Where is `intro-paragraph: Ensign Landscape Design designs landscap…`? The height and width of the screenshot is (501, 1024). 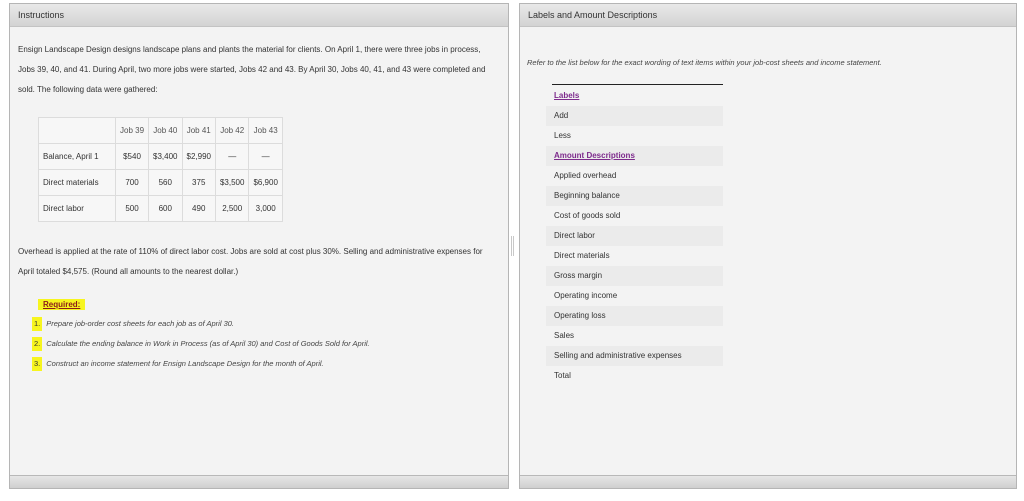 intro-paragraph: Ensign Landscape Design designs landscap… is located at coordinates (252, 69).